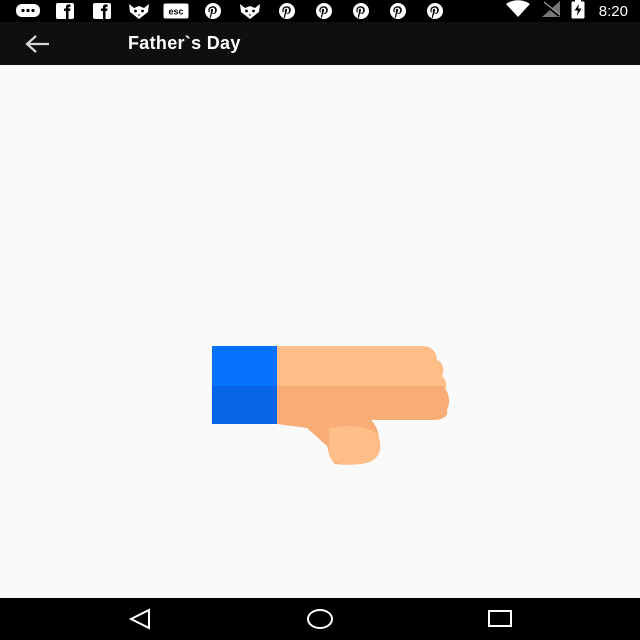  Describe the element at coordinates (184, 43) in the screenshot. I see `page-title: Father`s Day` at that location.